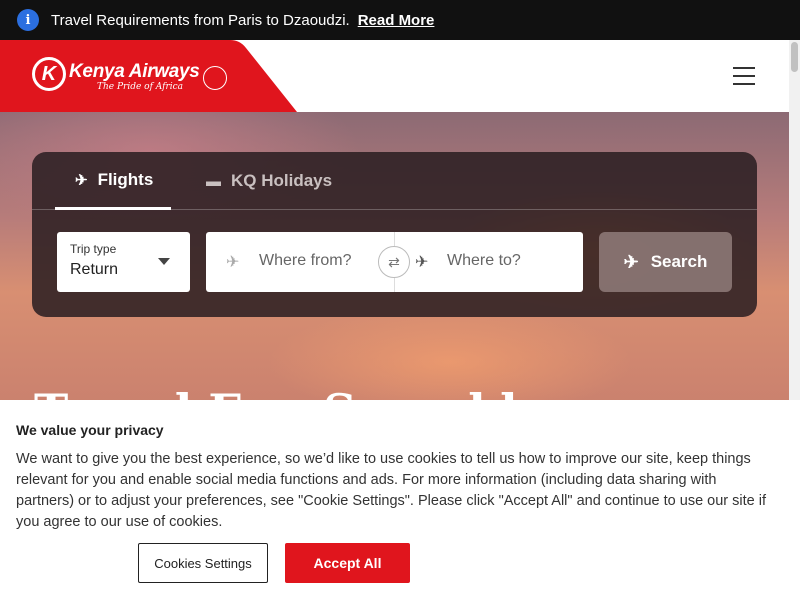 Image resolution: width=800 pixels, height=600 pixels. What do you see at coordinates (422, 262) in the screenshot?
I see `plane-arrival-icon: ✈` at bounding box center [422, 262].